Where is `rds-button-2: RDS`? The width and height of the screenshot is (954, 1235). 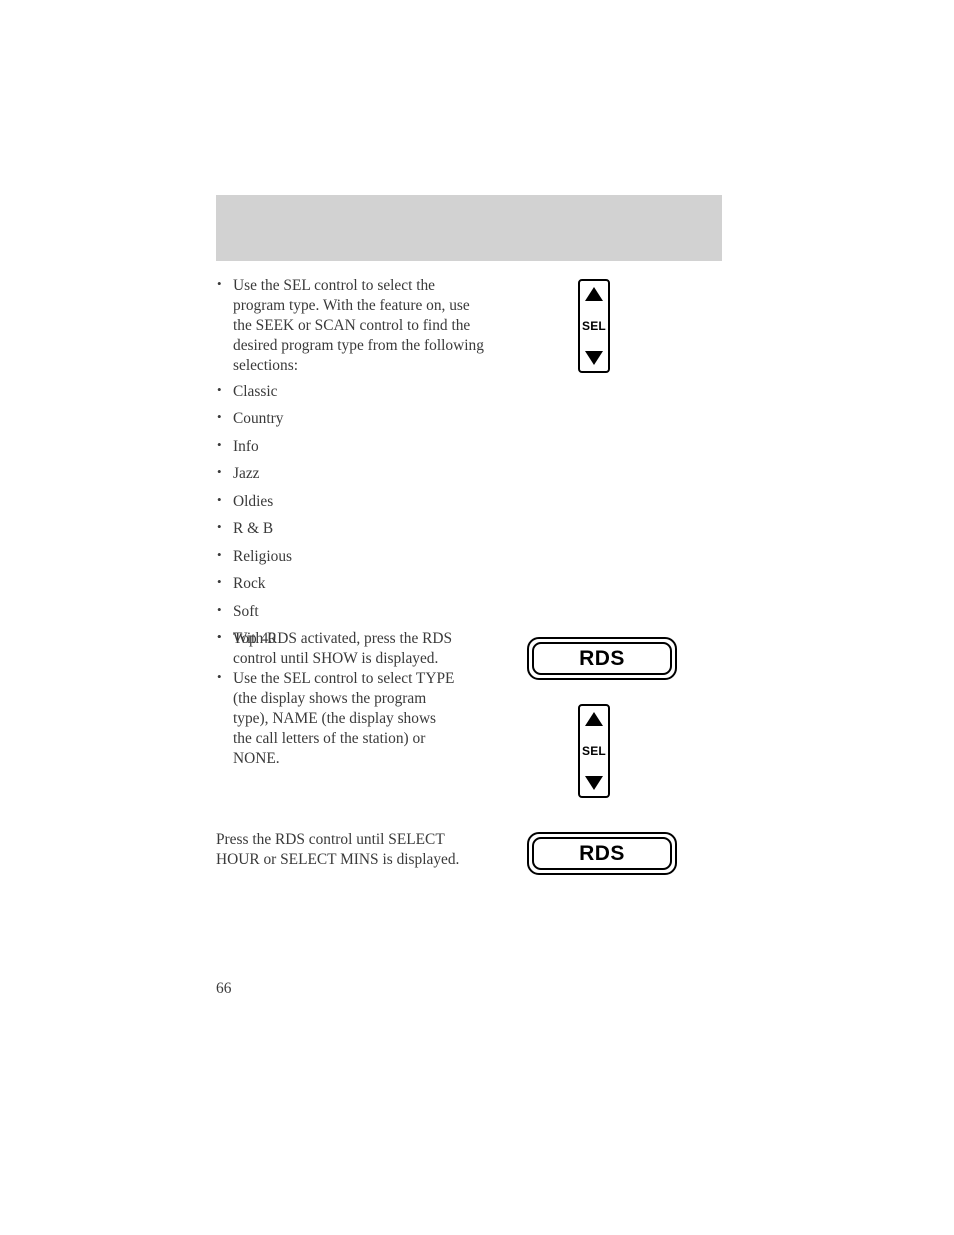
rds-button-2: RDS is located at coordinates (602, 853).